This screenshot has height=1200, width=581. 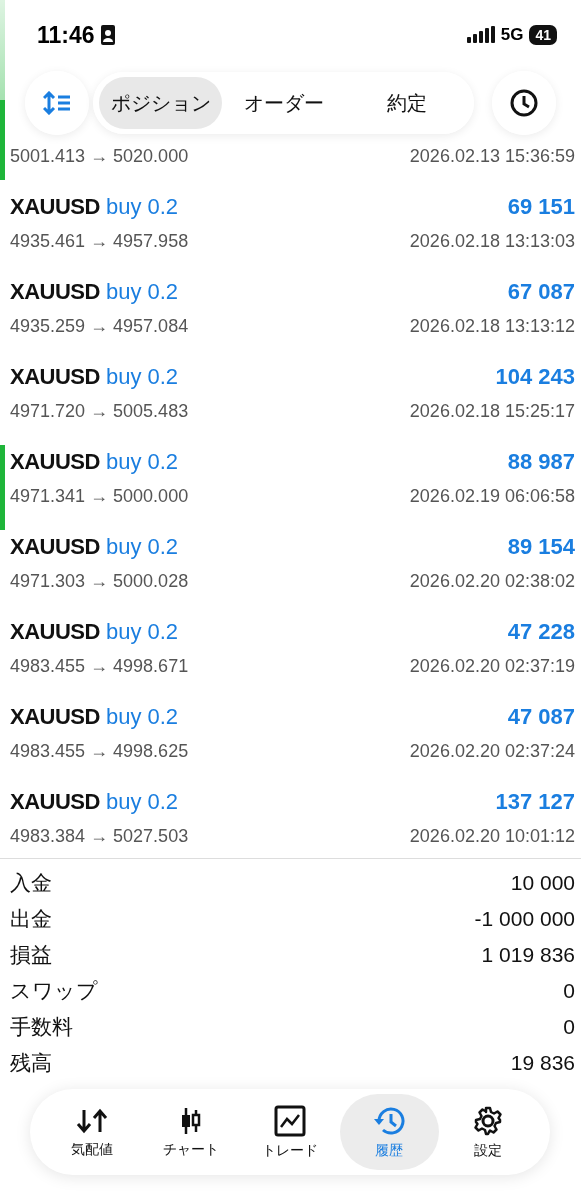 What do you see at coordinates (290, 402) in the screenshot?
I see `deal-row: XAUUSD buy 0.2 104 243 4971.720 → 5005.483 2026.02.18 15:25:17` at bounding box center [290, 402].